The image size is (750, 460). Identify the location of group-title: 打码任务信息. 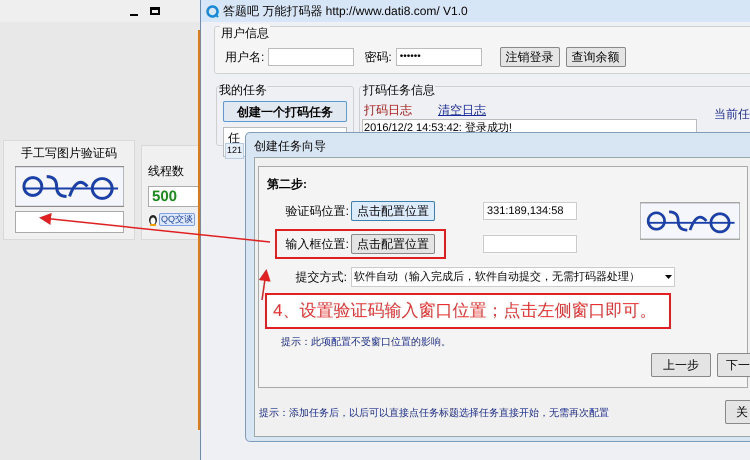
(399, 90).